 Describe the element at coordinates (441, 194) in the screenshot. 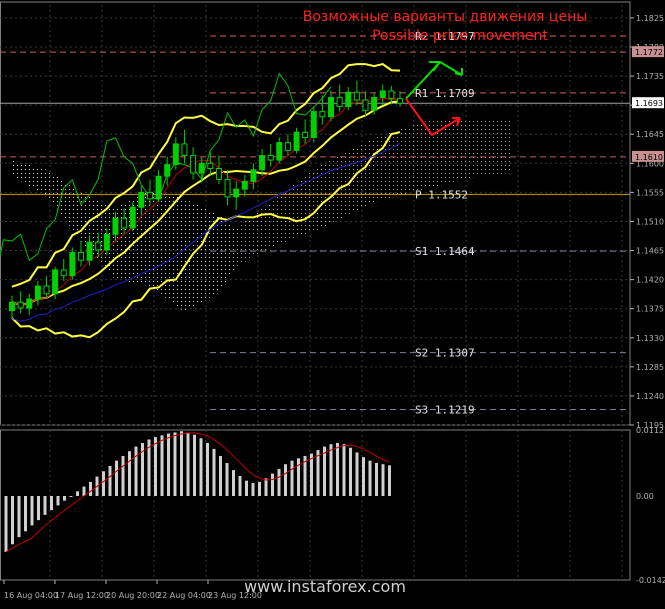

I see `level-label-p: P 1.1552` at that location.